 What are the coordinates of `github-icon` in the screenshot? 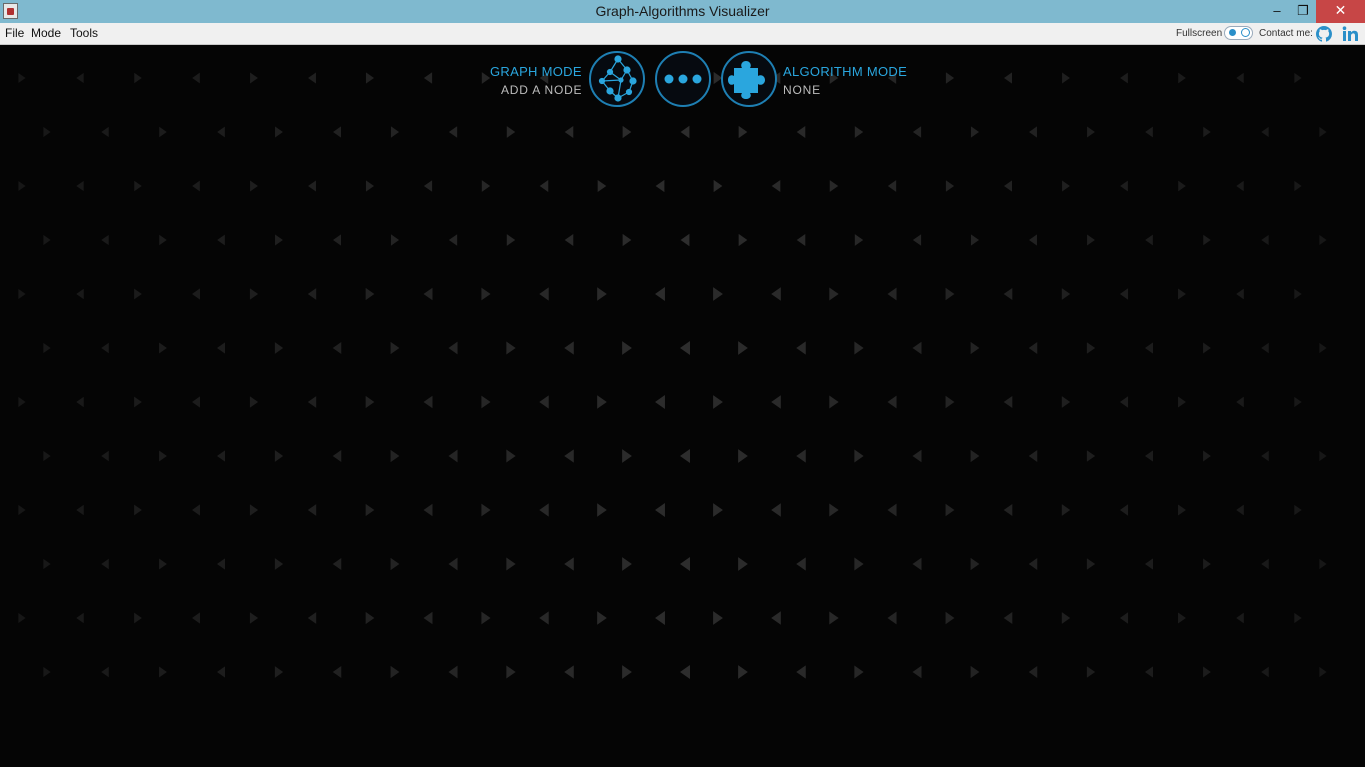 It's located at (1324, 34).